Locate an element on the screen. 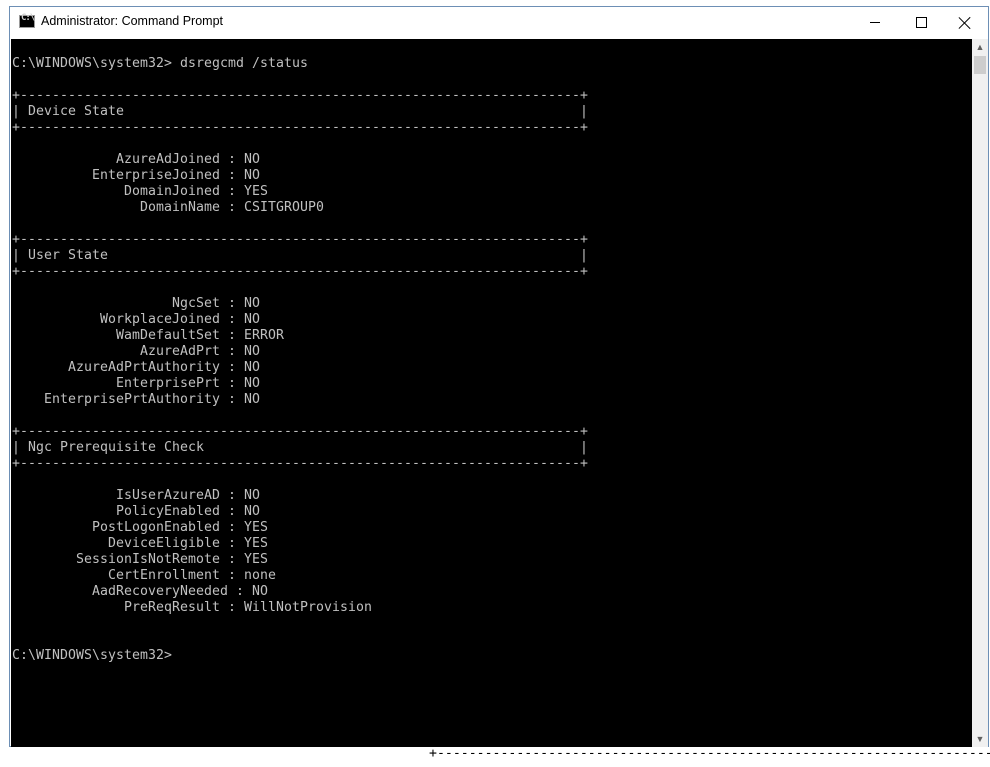 This screenshot has height=767, width=990. console-line: DeviceEligible : YES is located at coordinates (140, 543).